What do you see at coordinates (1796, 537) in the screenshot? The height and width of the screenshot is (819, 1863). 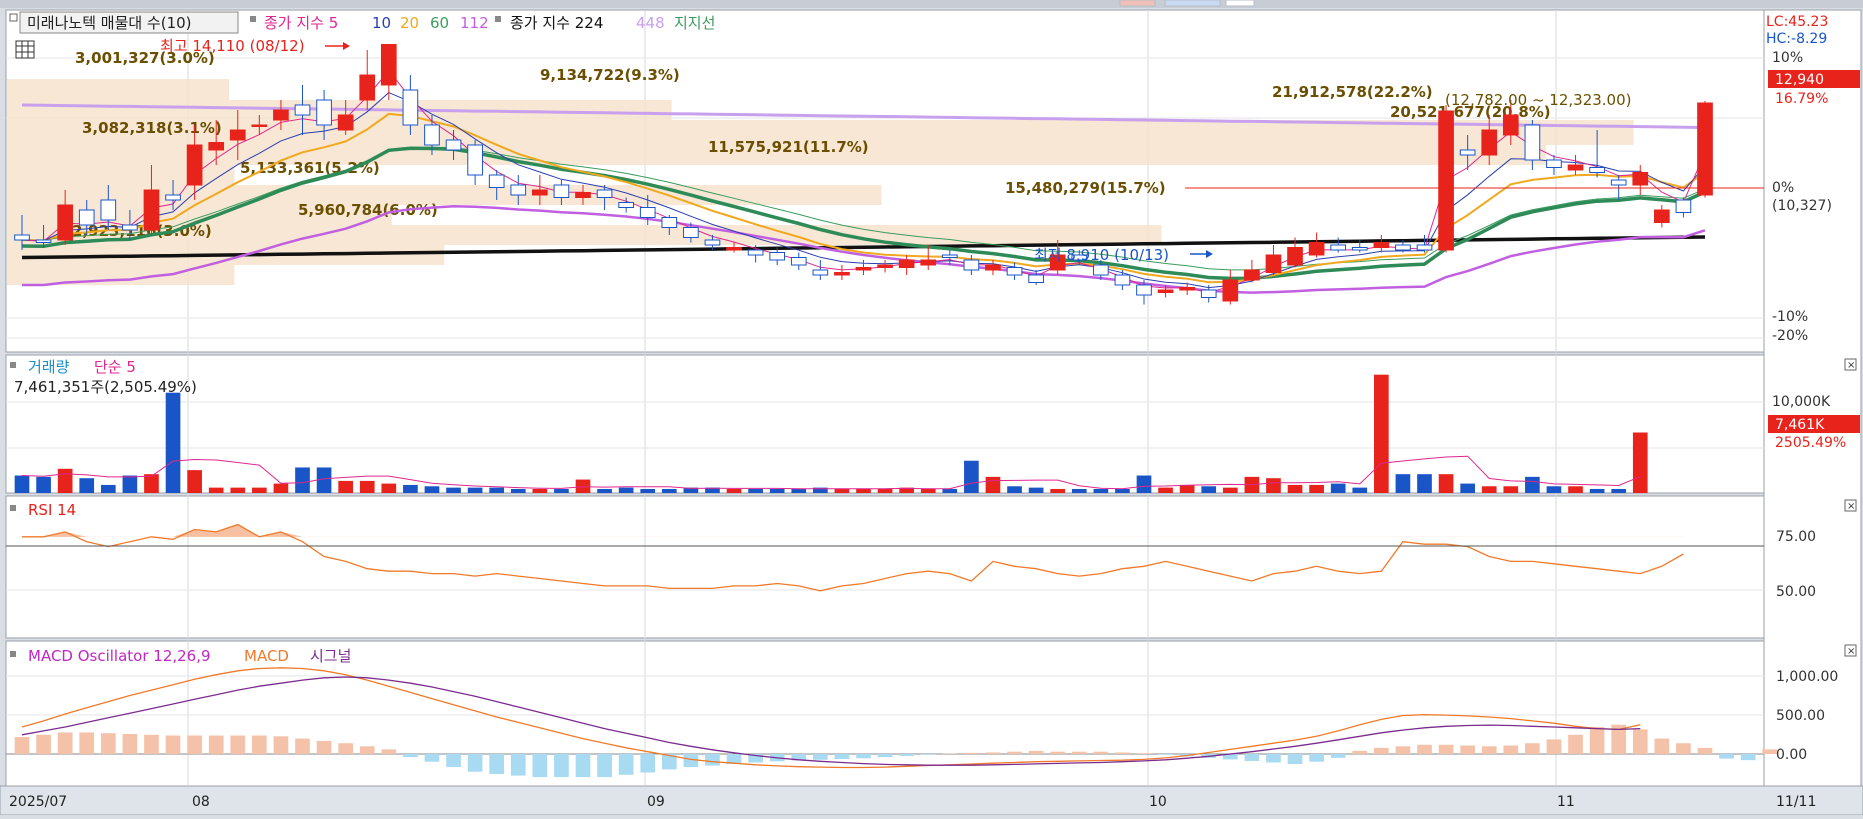 I see `rsi-axis-75: 75.00` at bounding box center [1796, 537].